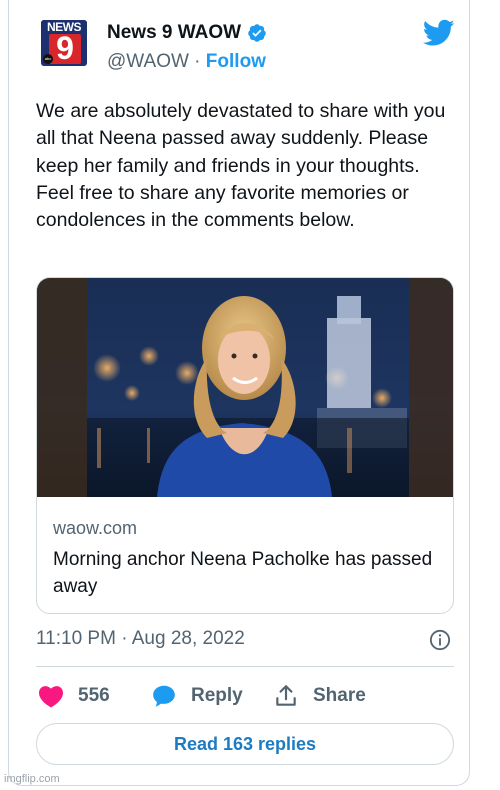 The width and height of the screenshot is (500, 790). What do you see at coordinates (257, 33) in the screenshot?
I see `verified-badge-icon` at bounding box center [257, 33].